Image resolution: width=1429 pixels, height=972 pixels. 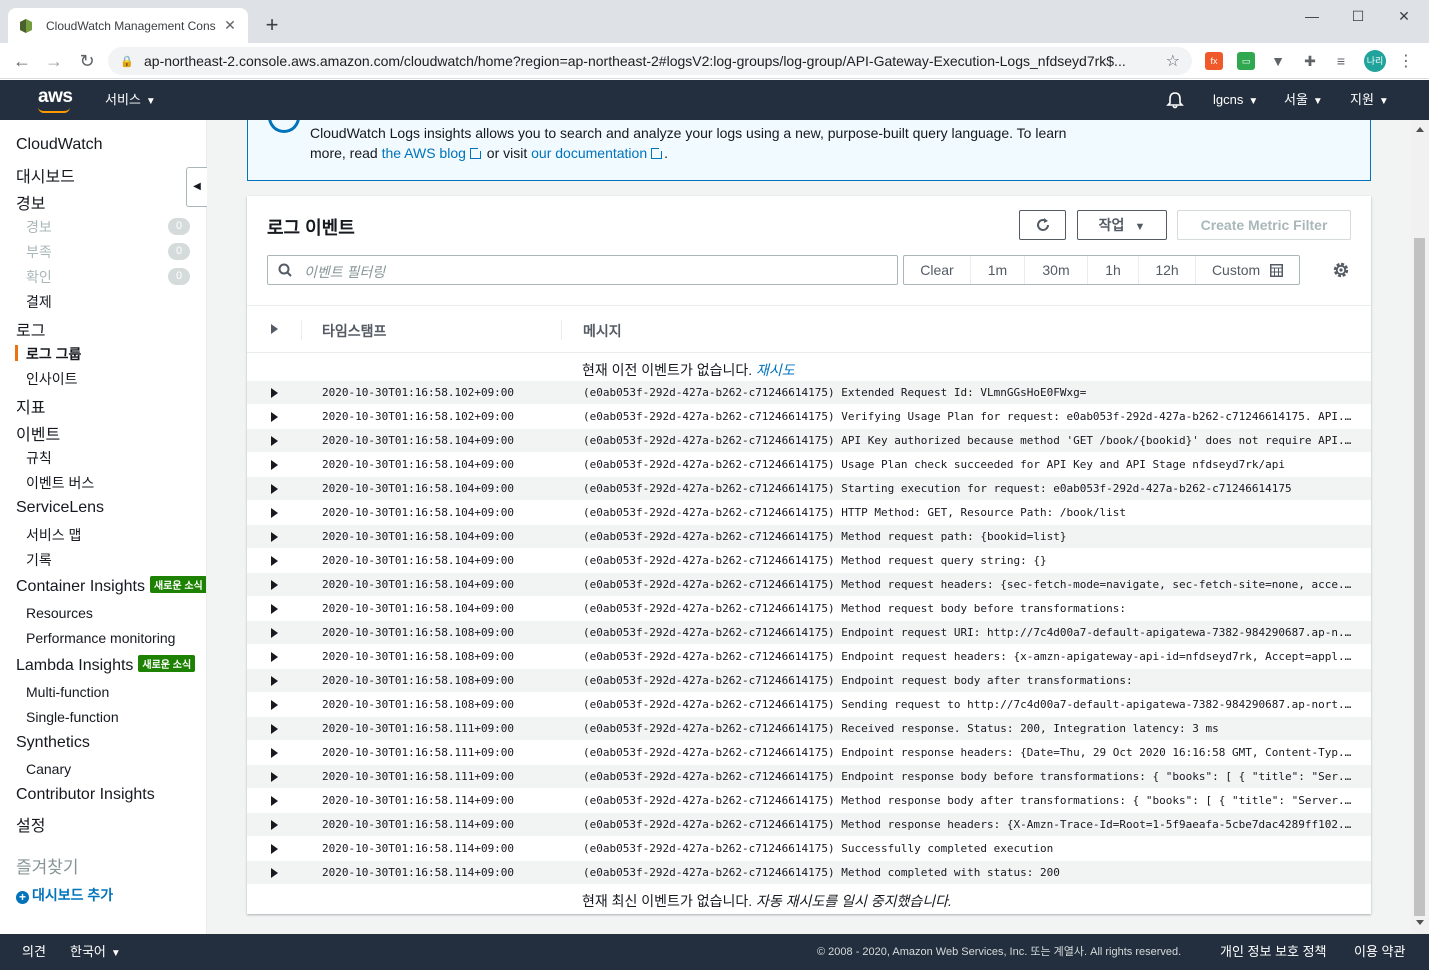 I want to click on refresh-button, so click(x=1042, y=225).